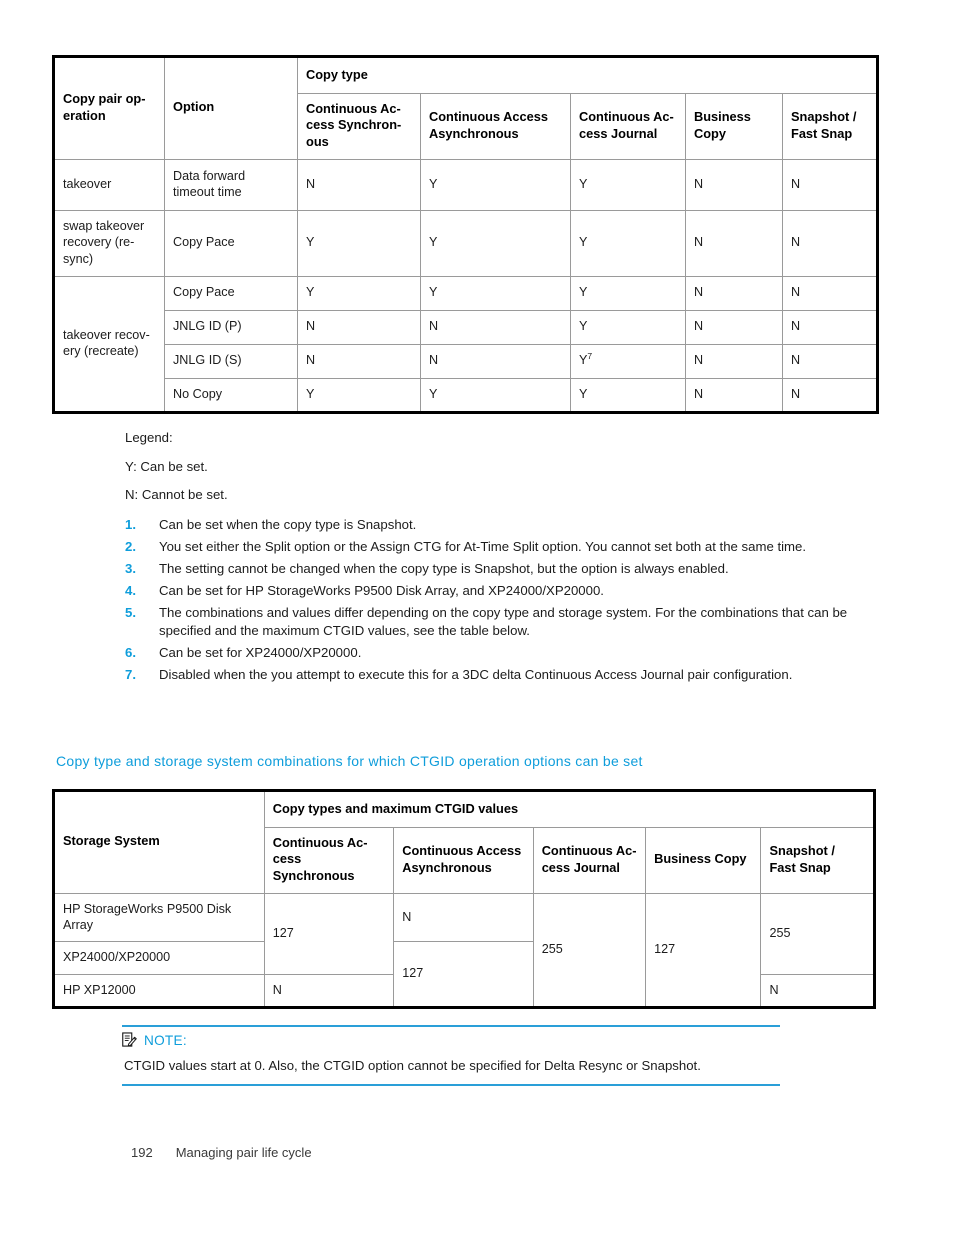  What do you see at coordinates (231, 361) in the screenshot?
I see `cell-option: JNLG ID (S)` at bounding box center [231, 361].